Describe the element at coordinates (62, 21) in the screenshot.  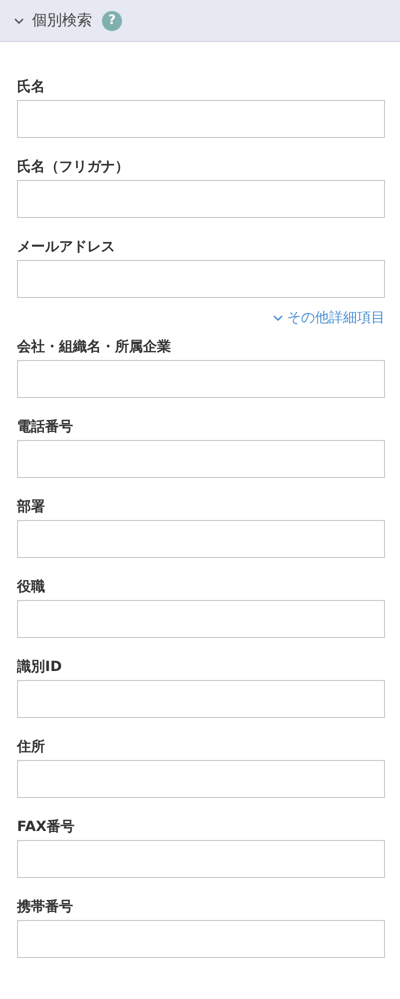
I see `section-title: 個別検索` at that location.